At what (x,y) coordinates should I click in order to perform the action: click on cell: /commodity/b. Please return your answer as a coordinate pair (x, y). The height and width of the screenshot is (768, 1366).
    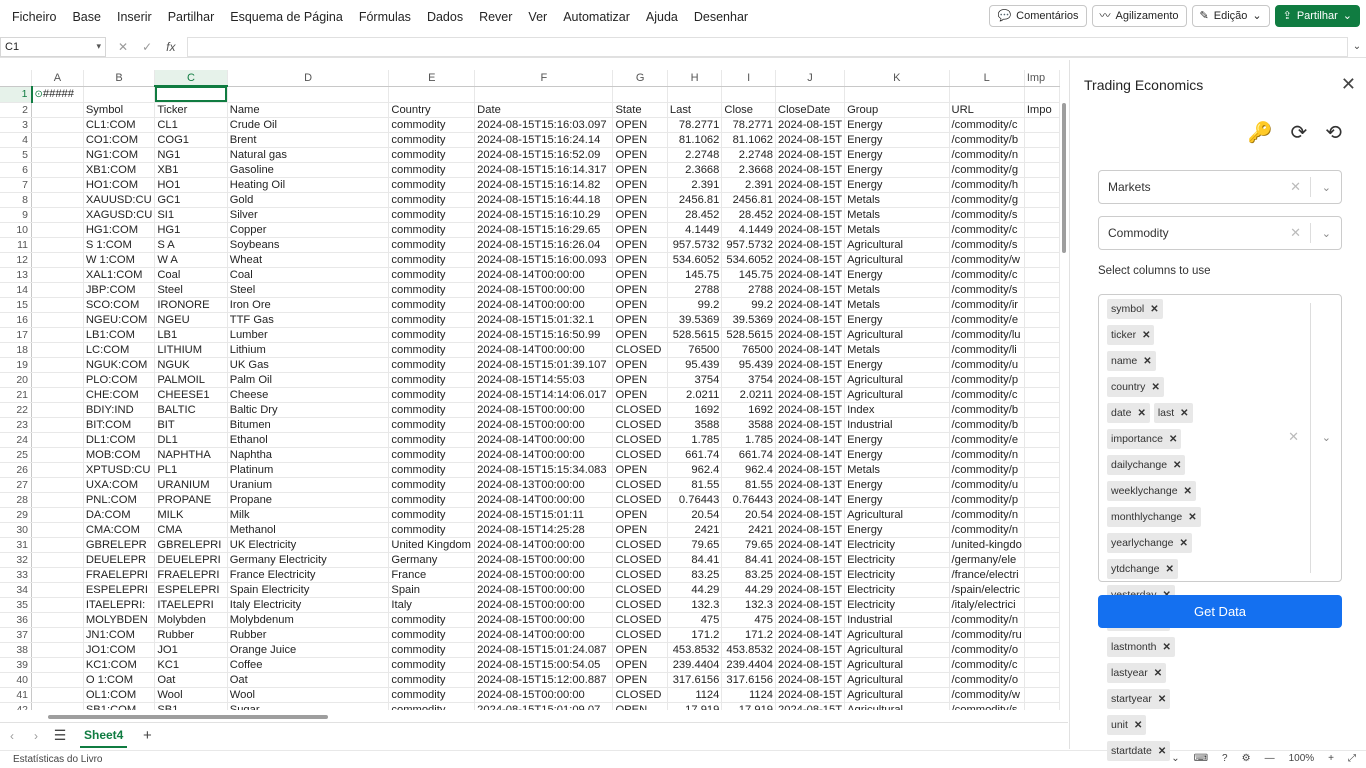
    Looking at the image, I should click on (987, 425).